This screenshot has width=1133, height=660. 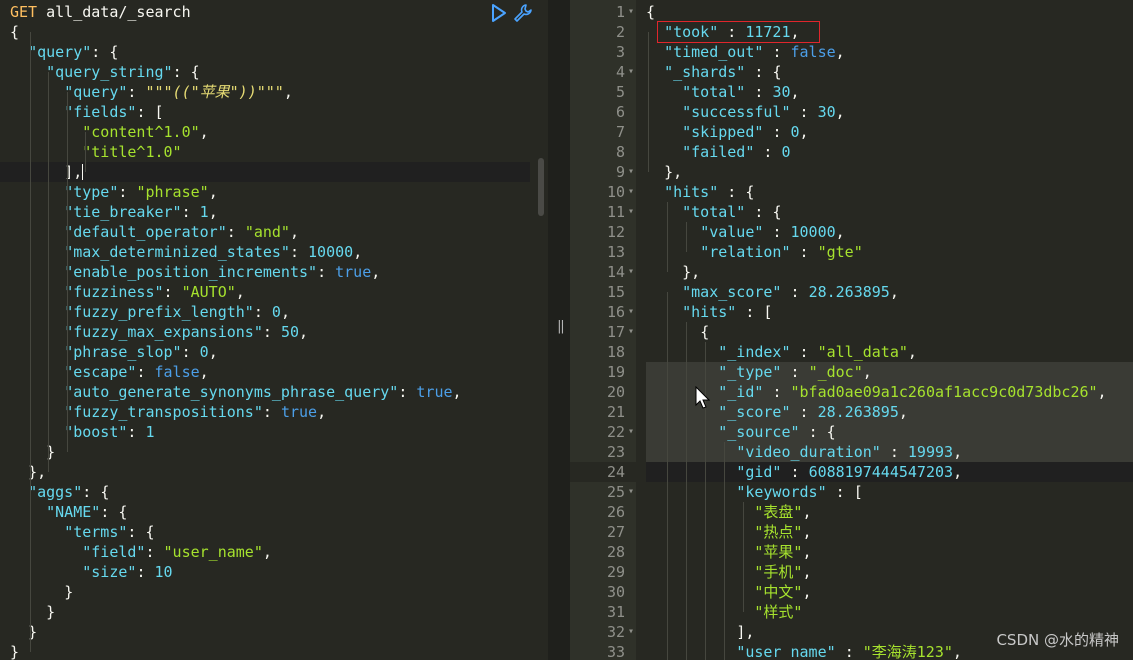 What do you see at coordinates (265, 412) in the screenshot?
I see `request-code-line: "fuzzy_transpositions": true,` at bounding box center [265, 412].